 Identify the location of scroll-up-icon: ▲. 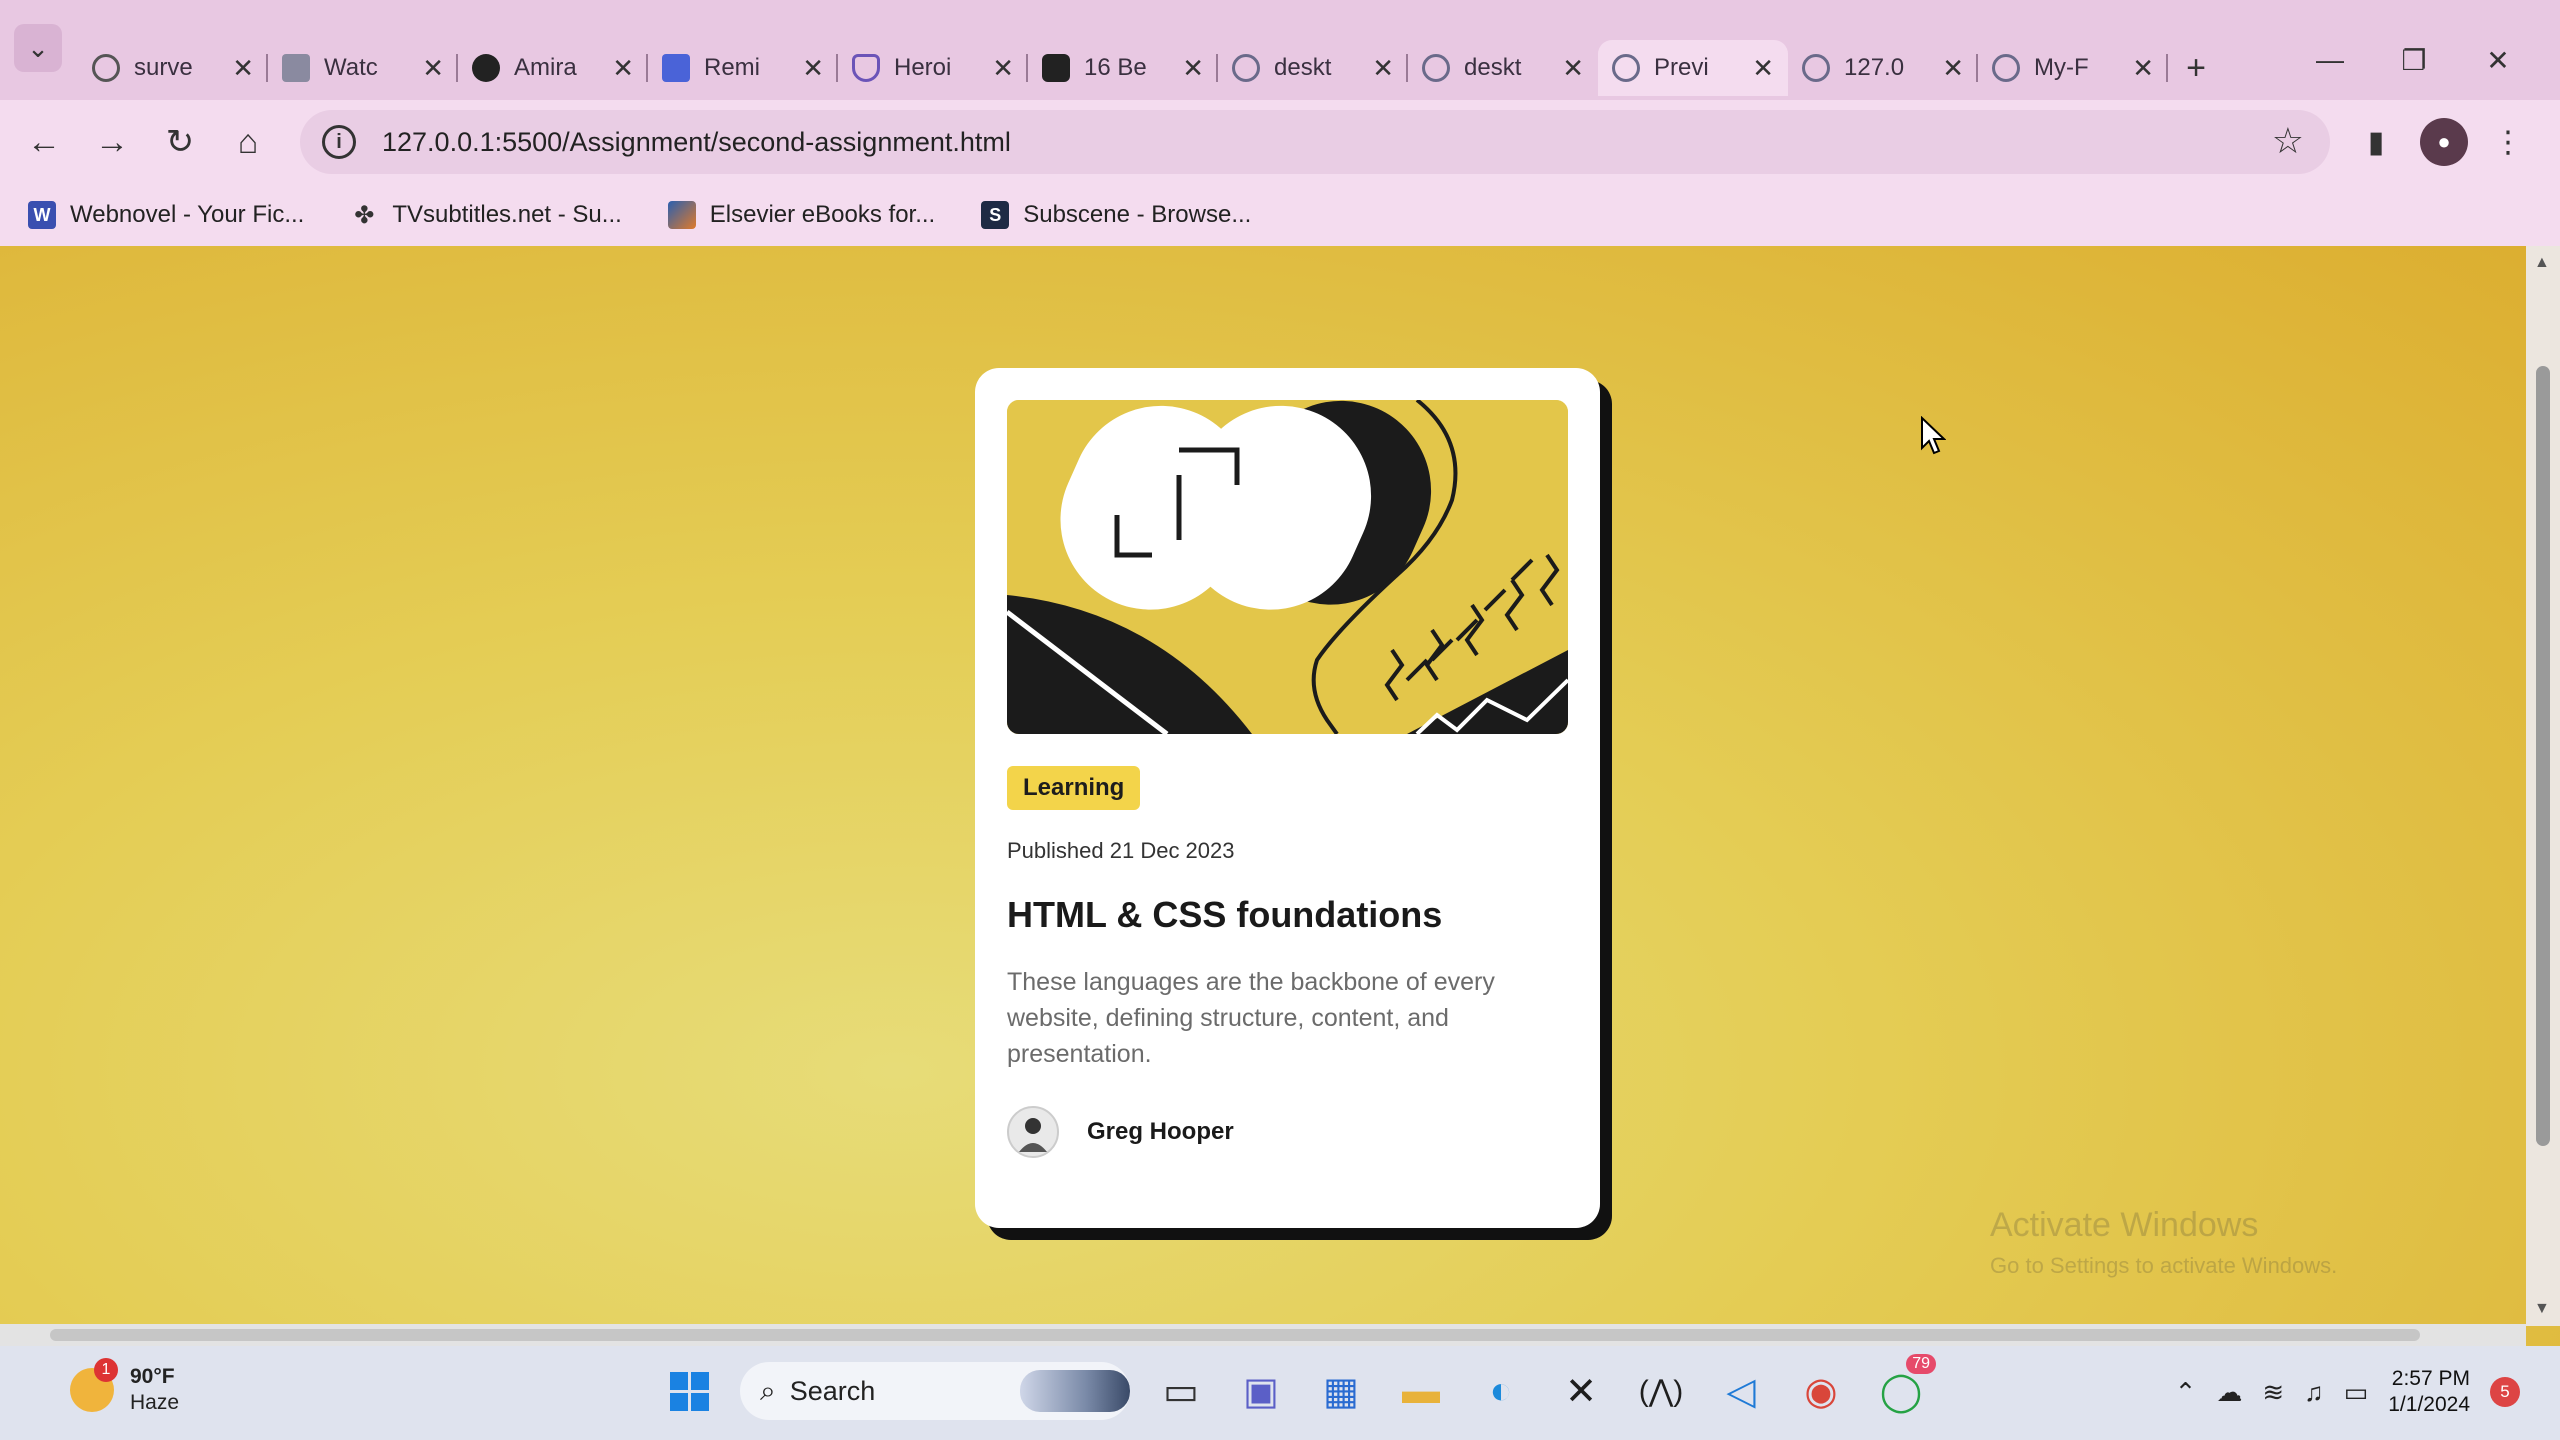
(2542, 263).